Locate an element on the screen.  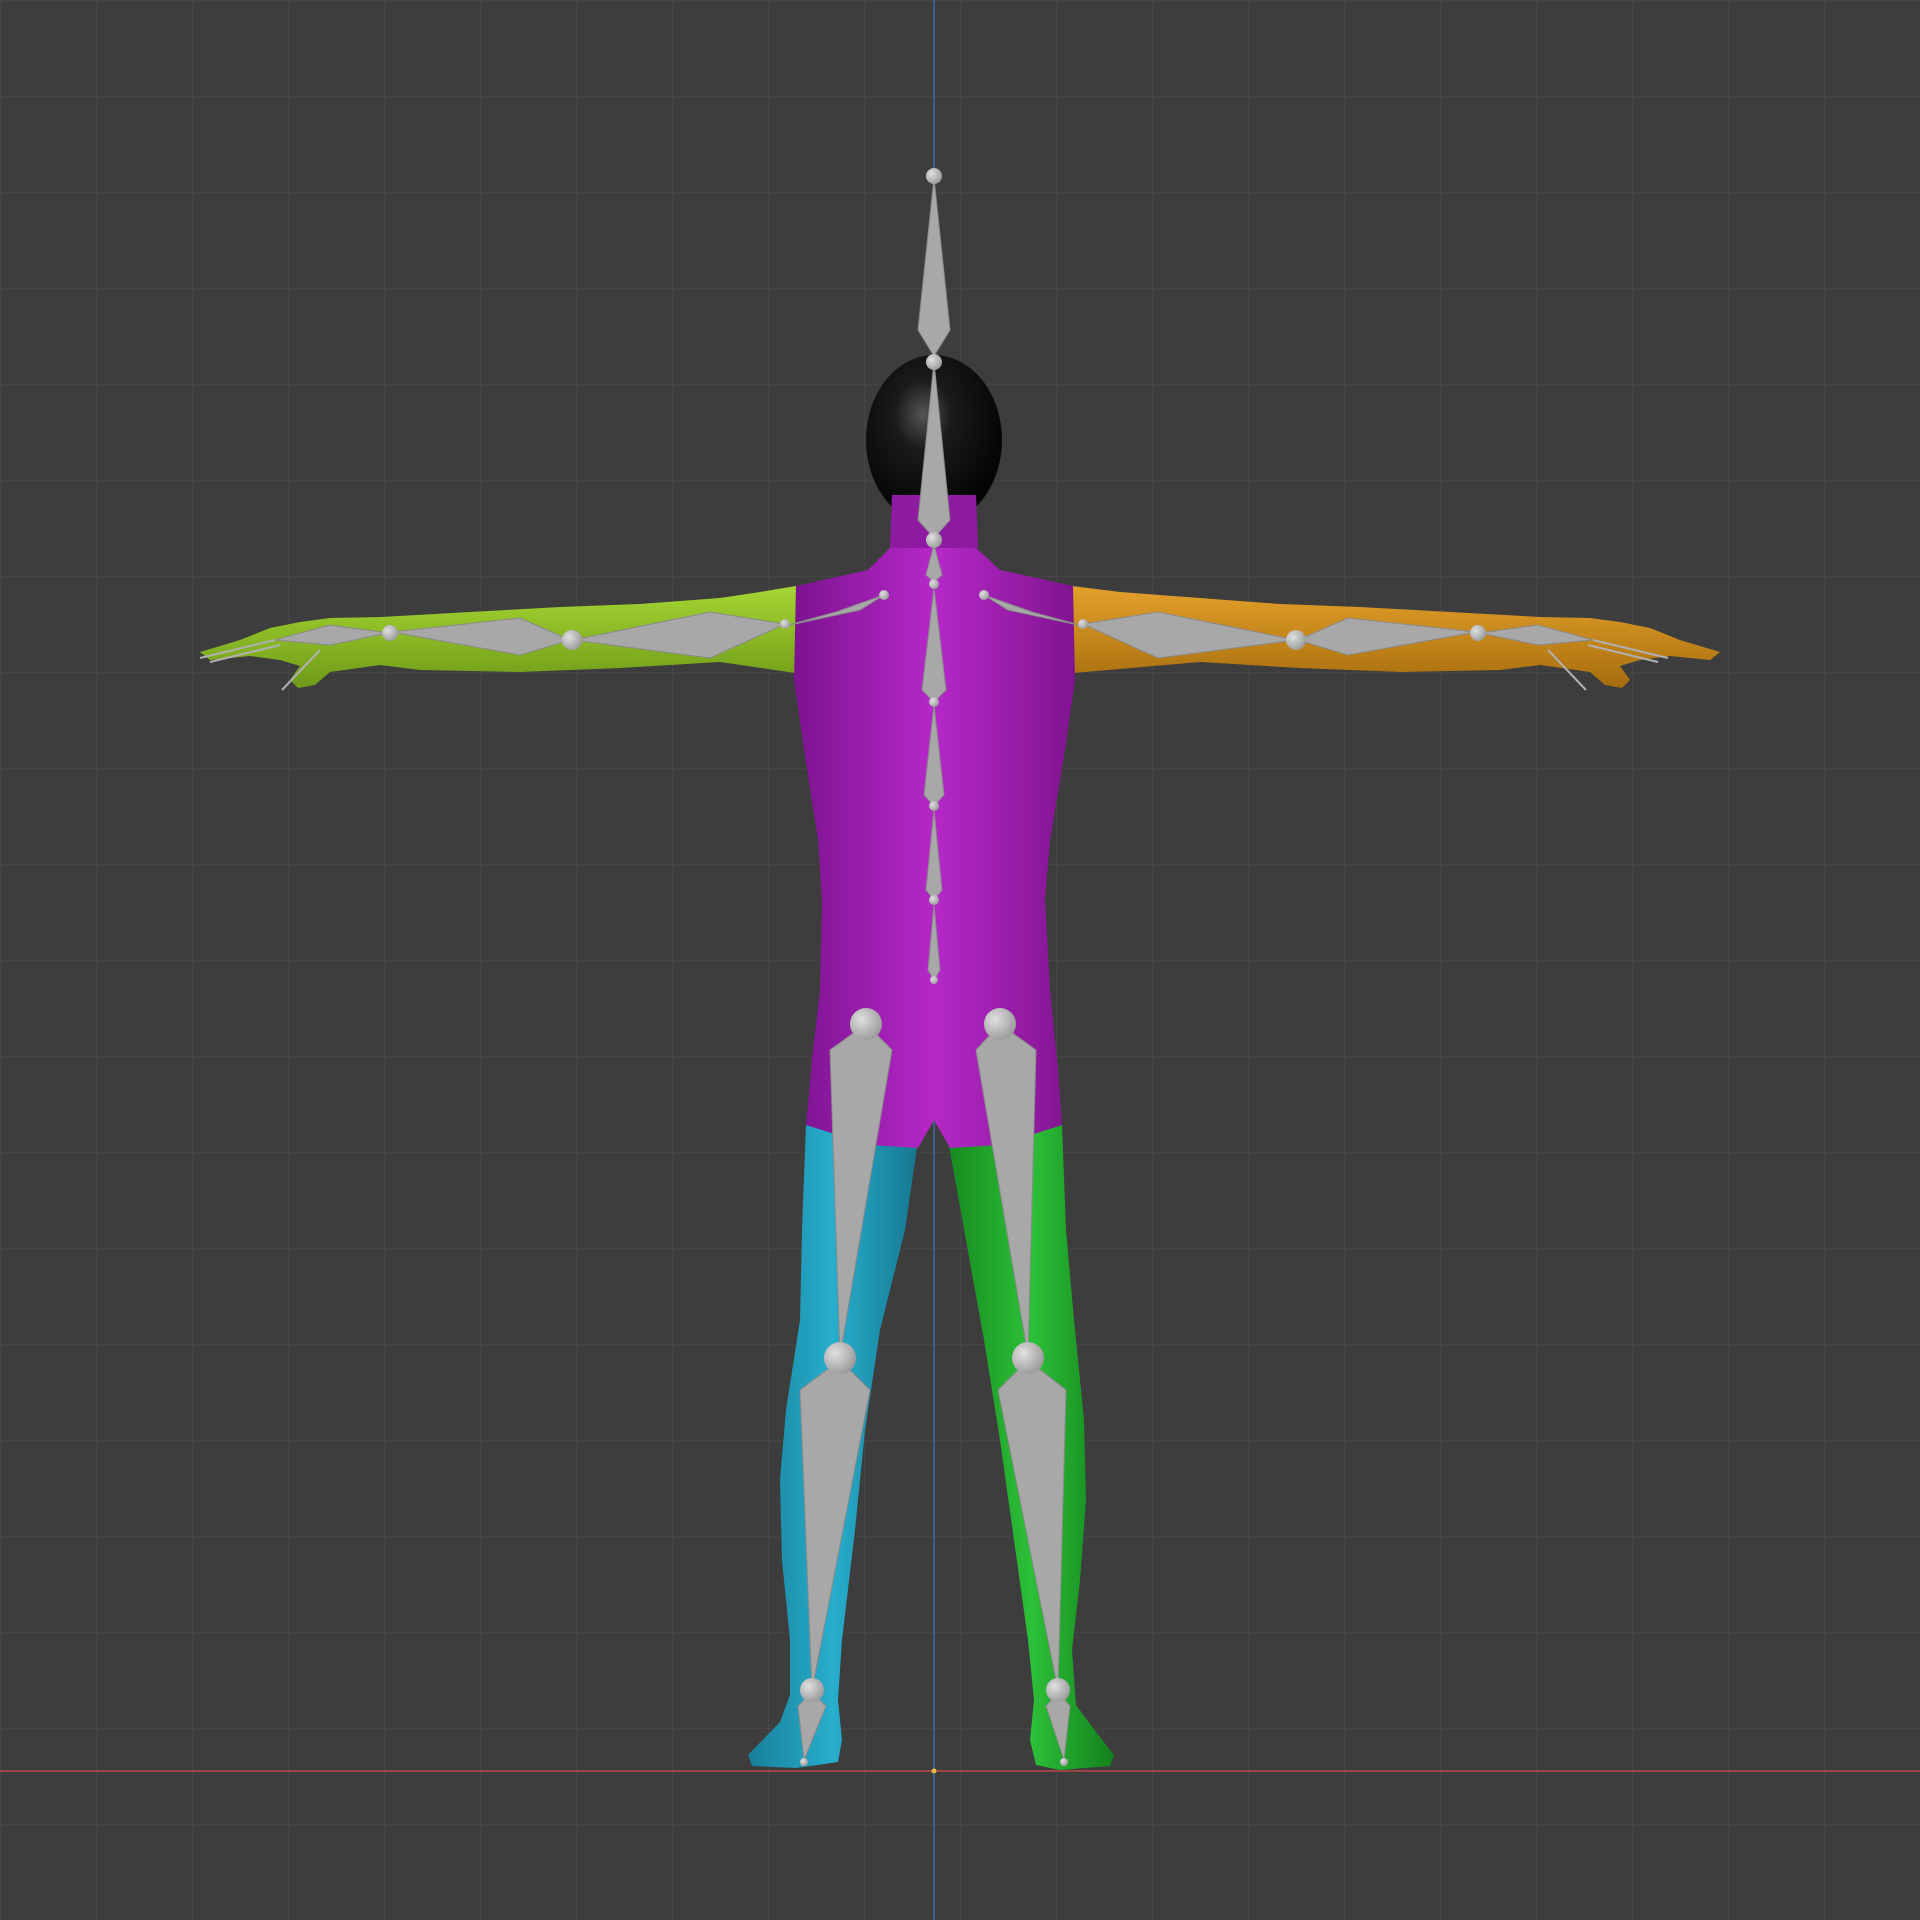
joint-hip-left is located at coordinates (1000, 1024).